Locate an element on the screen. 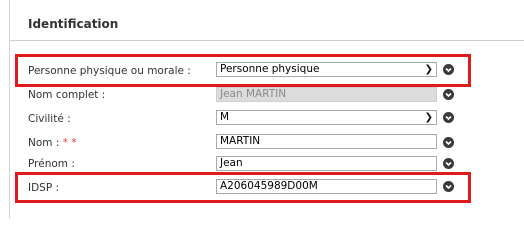  personne-select: Personne physique ❯ is located at coordinates (326, 69).